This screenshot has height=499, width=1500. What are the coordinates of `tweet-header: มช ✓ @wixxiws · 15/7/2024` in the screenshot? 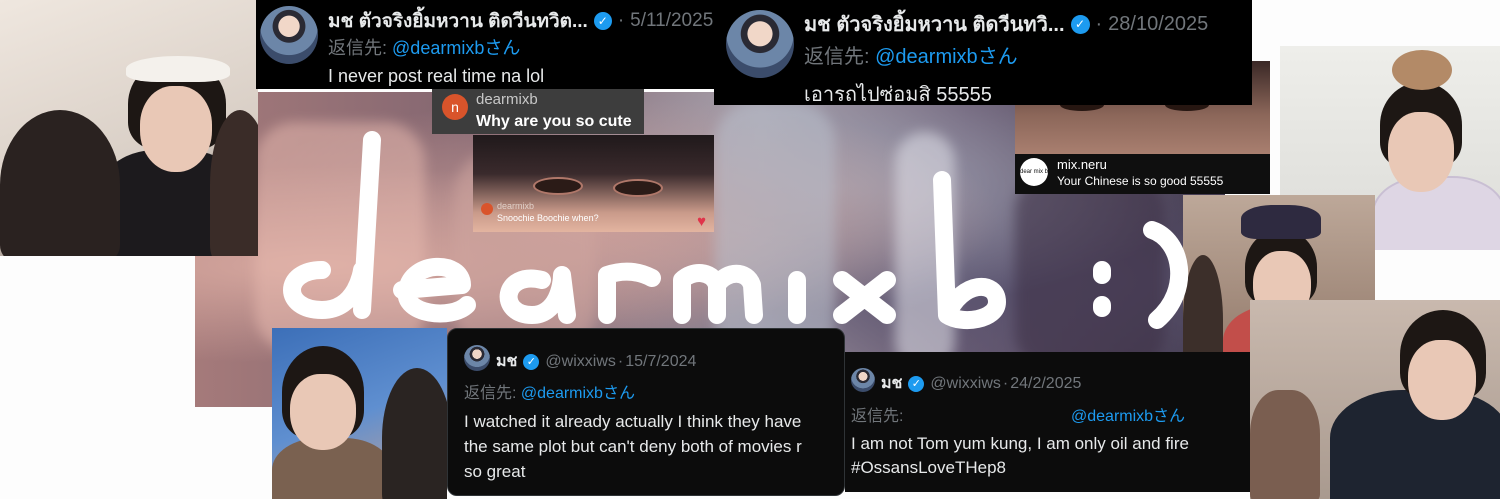 It's located at (596, 361).